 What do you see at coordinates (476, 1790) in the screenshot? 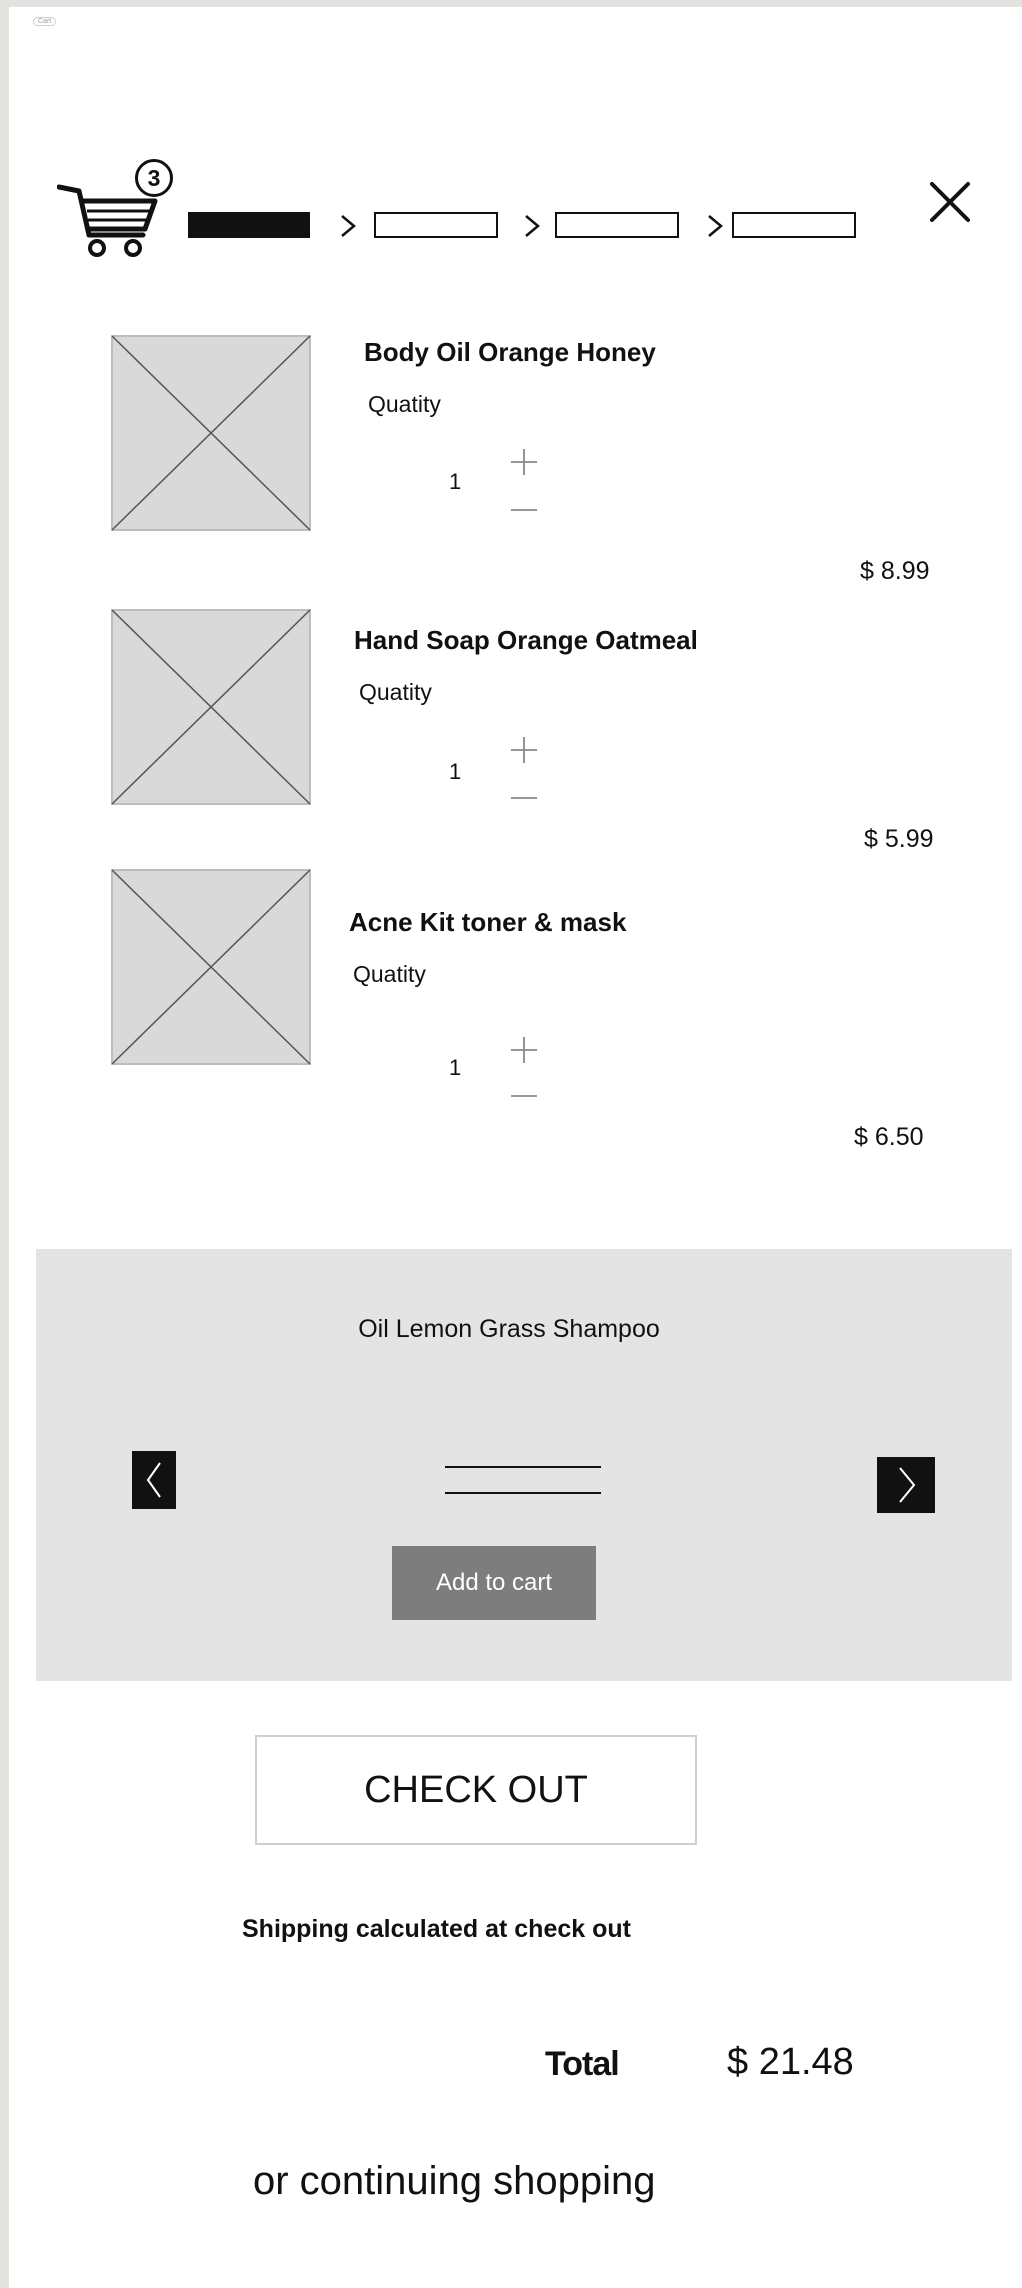
I see `checkout-button: CHECK OUT` at bounding box center [476, 1790].